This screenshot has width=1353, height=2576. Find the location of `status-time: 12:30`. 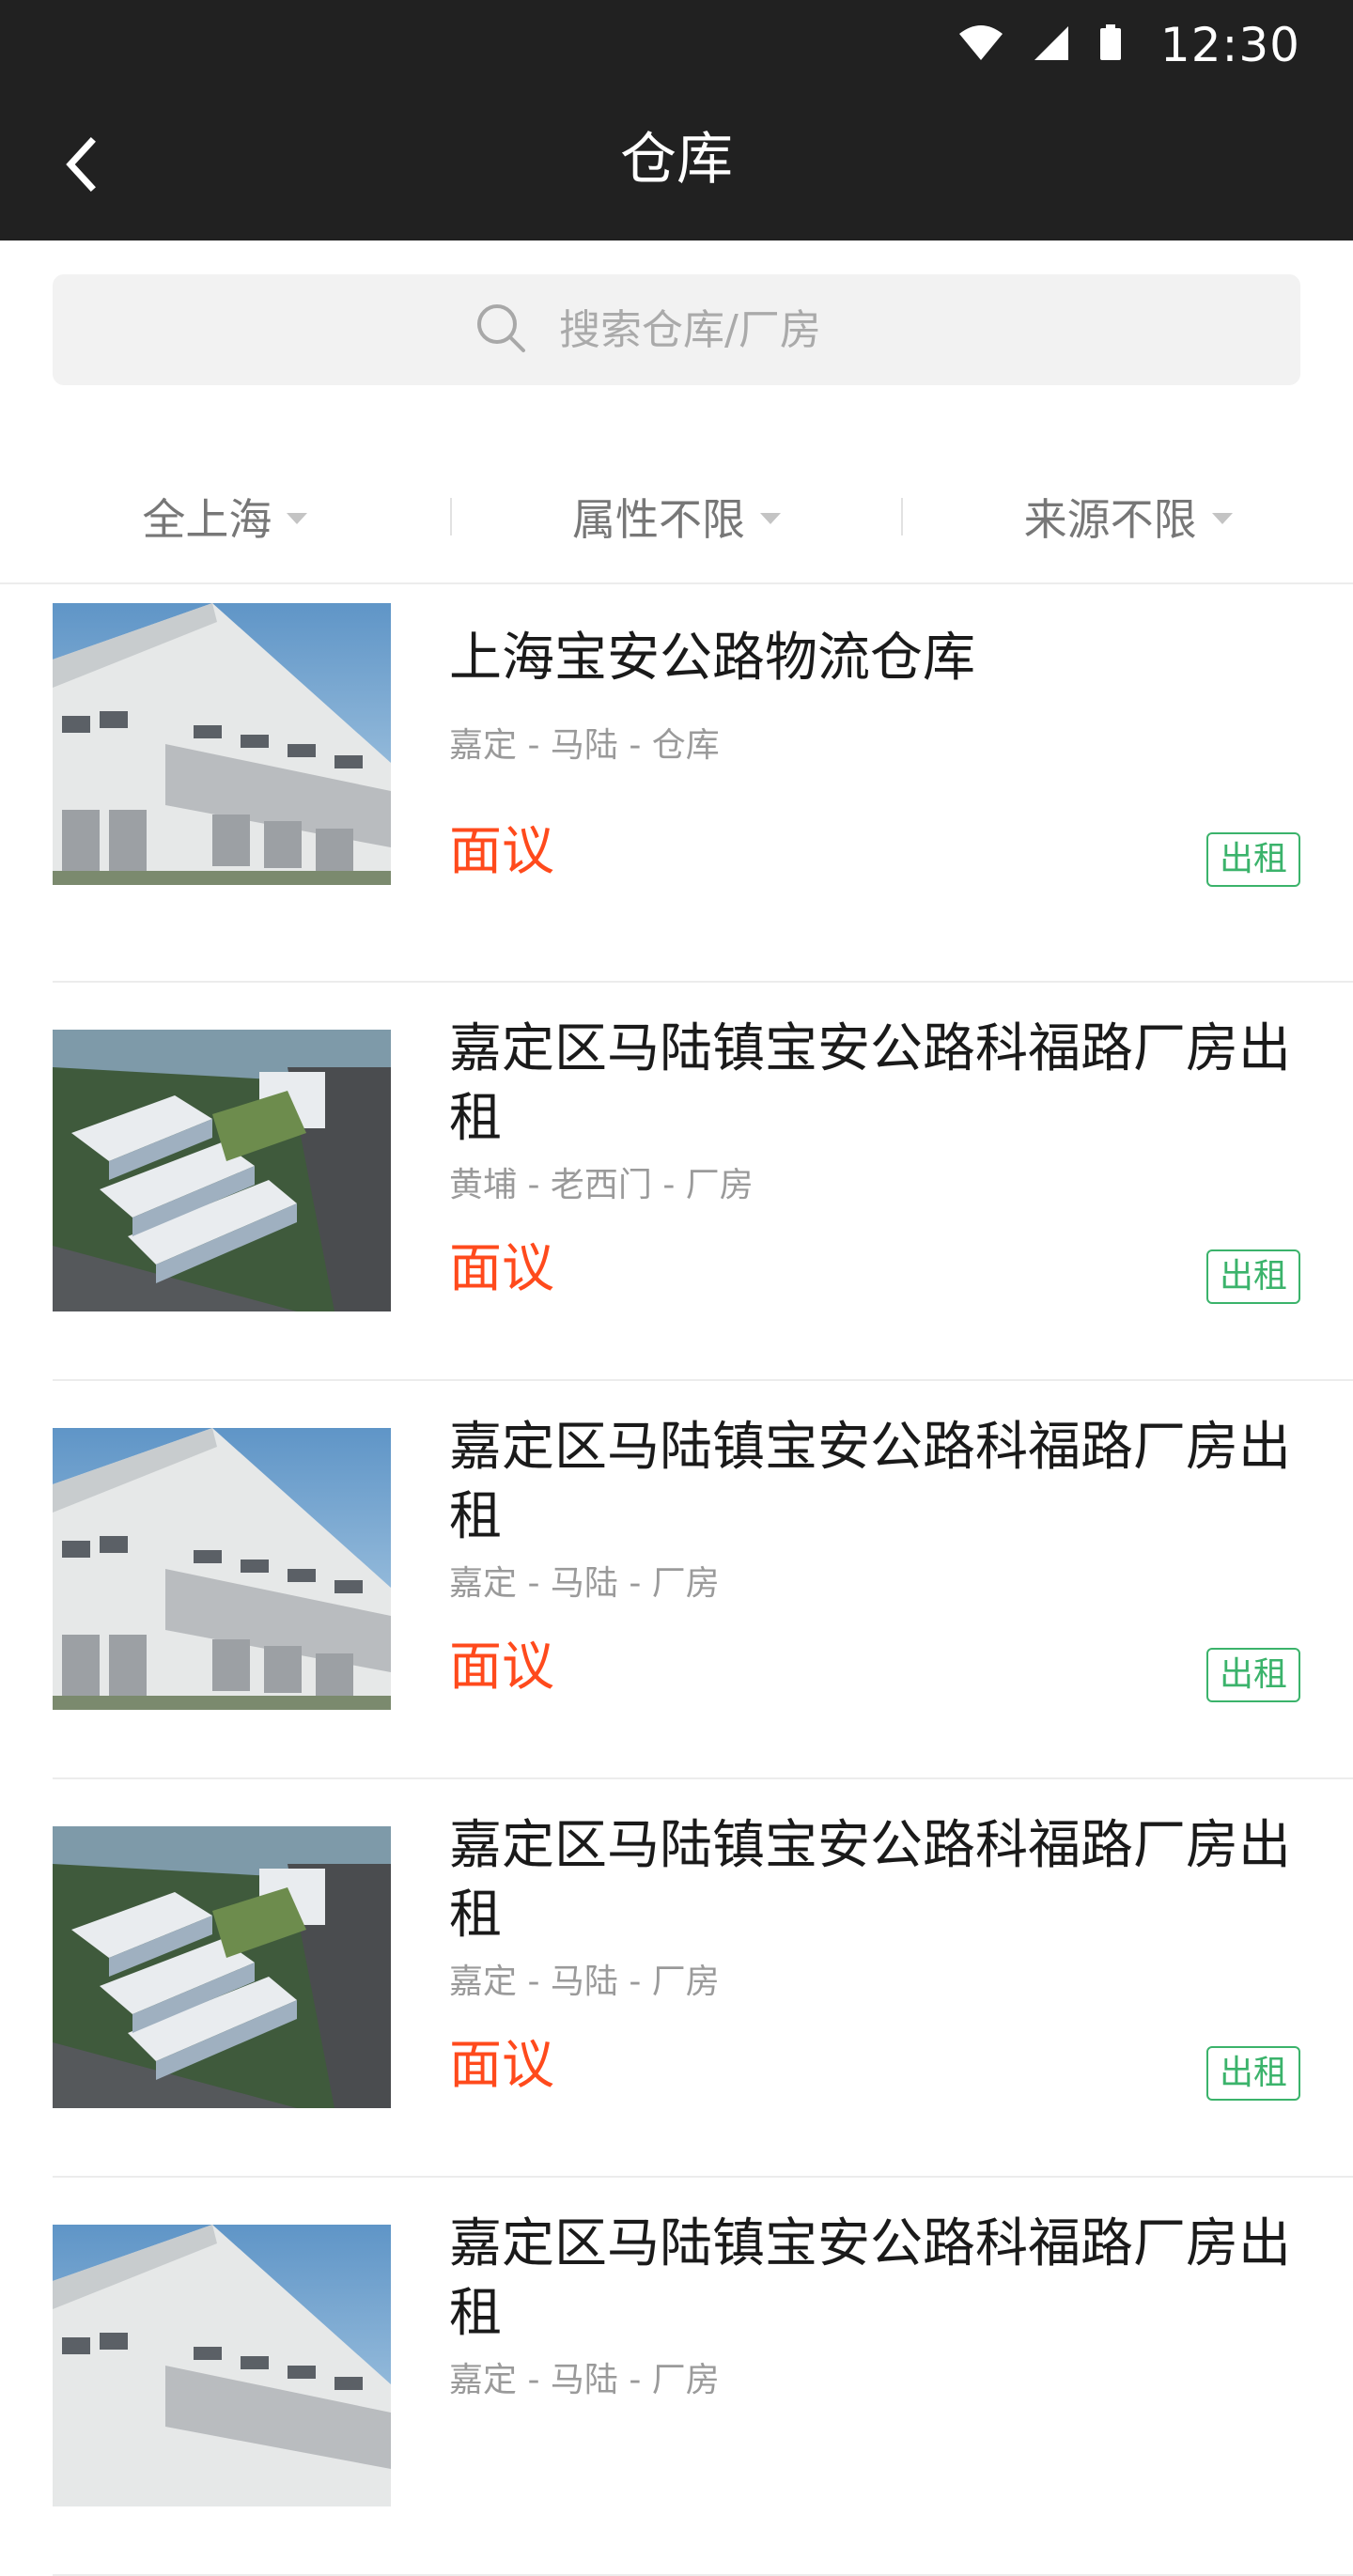

status-time: 12:30 is located at coordinates (1229, 45).